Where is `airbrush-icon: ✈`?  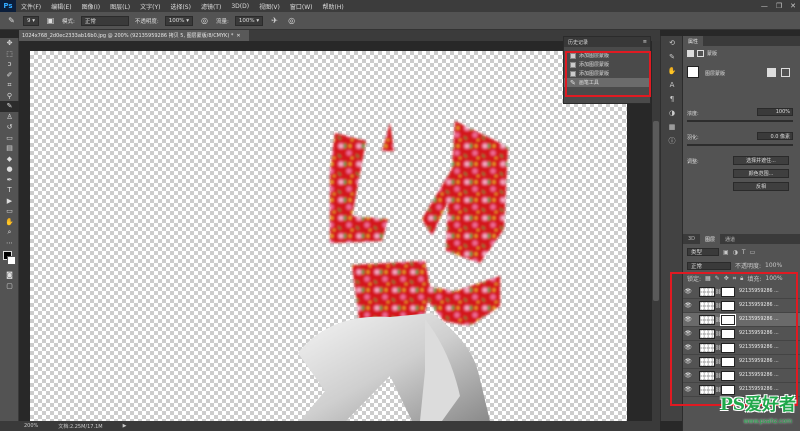
airbrush-icon: ✈ is located at coordinates (274, 20).